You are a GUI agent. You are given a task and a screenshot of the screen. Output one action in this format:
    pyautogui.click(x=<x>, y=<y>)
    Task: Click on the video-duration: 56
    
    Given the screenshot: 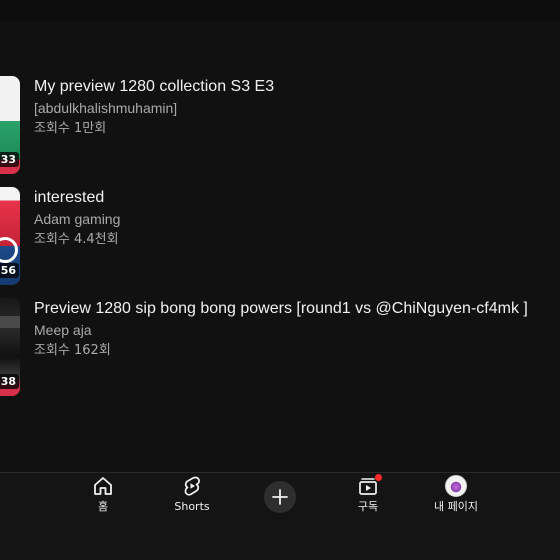 What is the action you would take?
    pyautogui.click(x=9, y=270)
    